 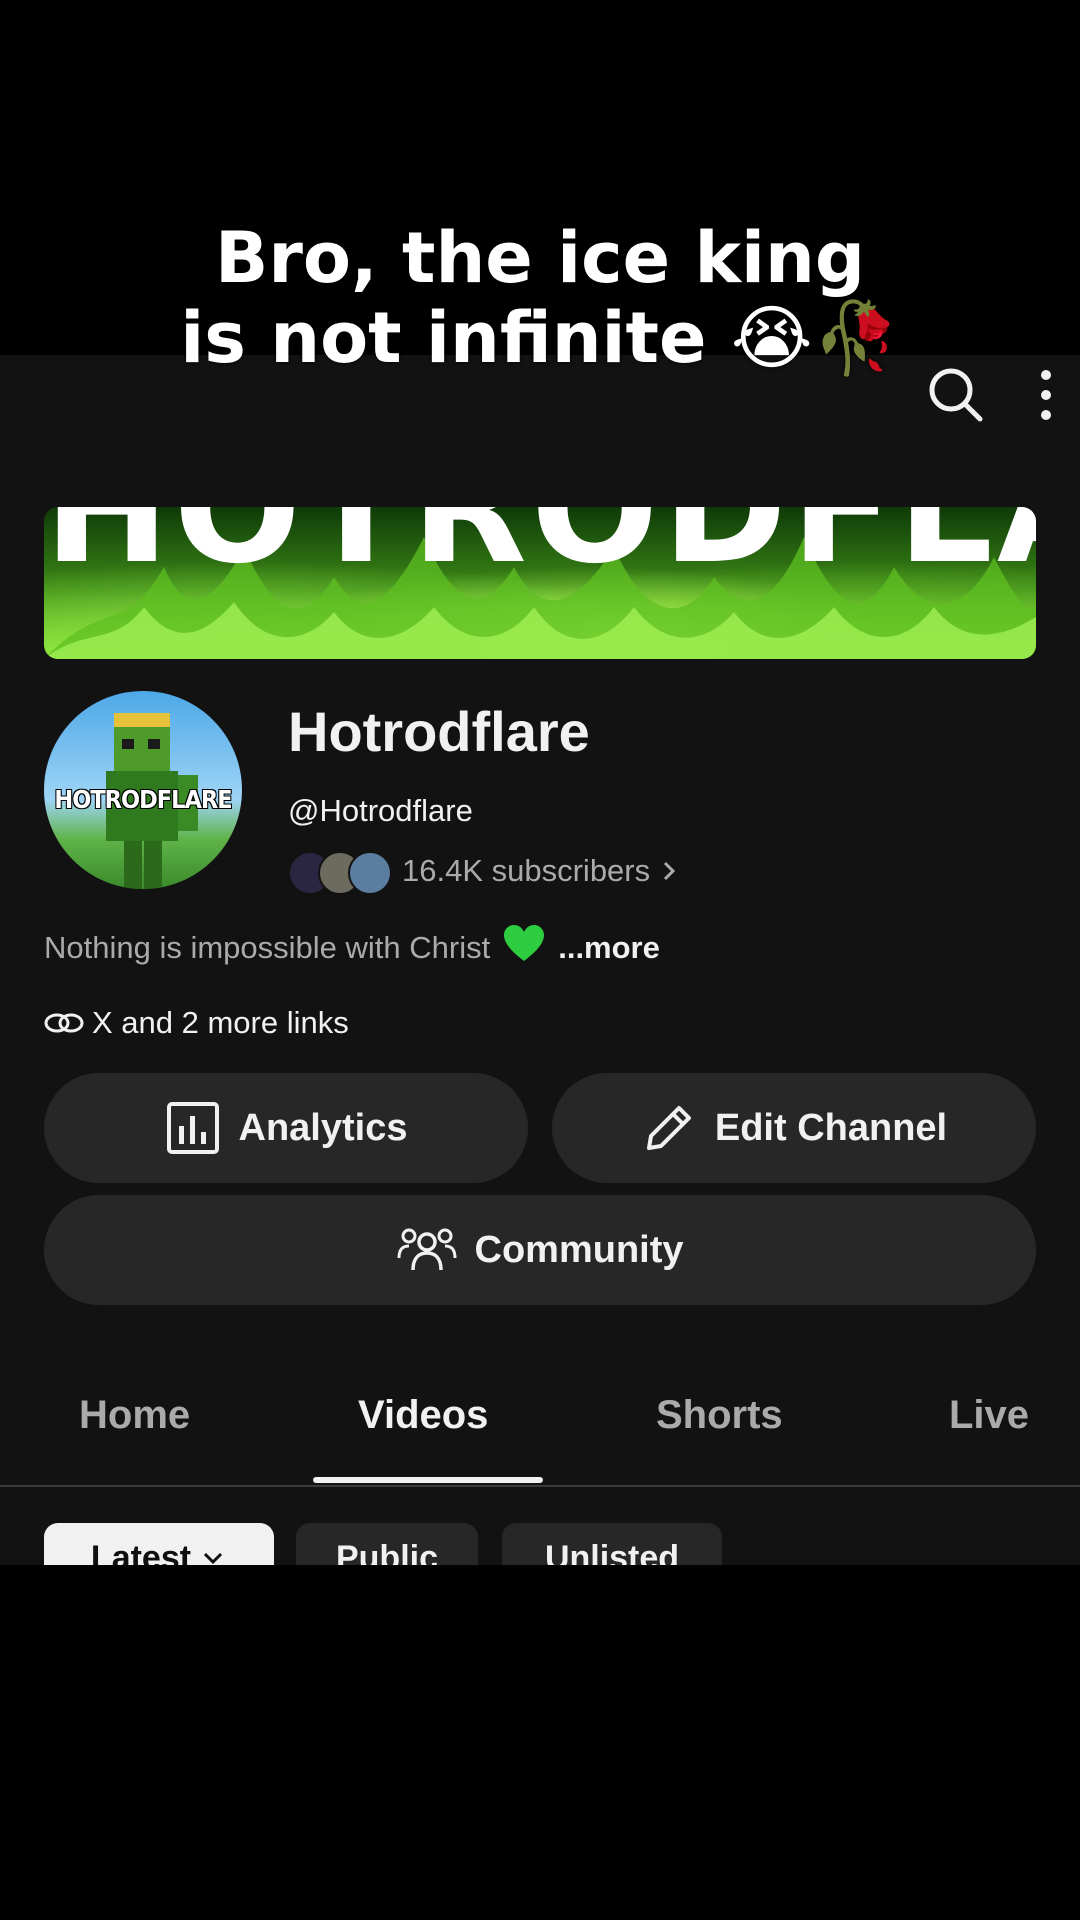 What do you see at coordinates (439, 731) in the screenshot?
I see `channel-name: Hotrodflare` at bounding box center [439, 731].